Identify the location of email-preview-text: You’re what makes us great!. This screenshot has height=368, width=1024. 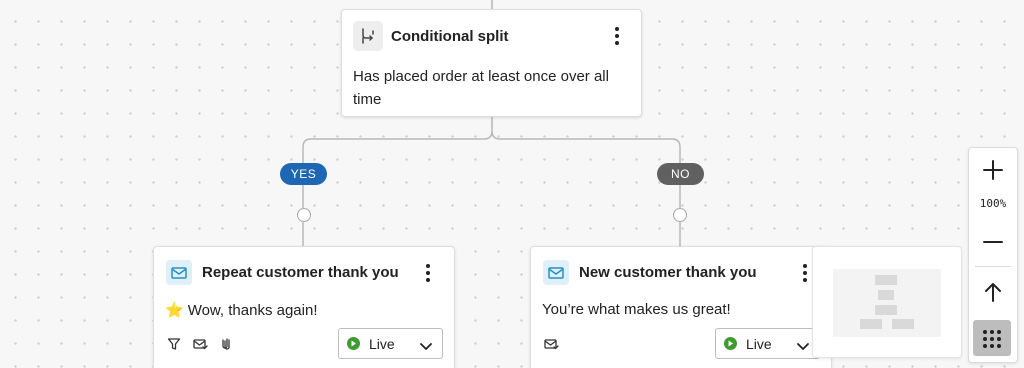
(636, 309).